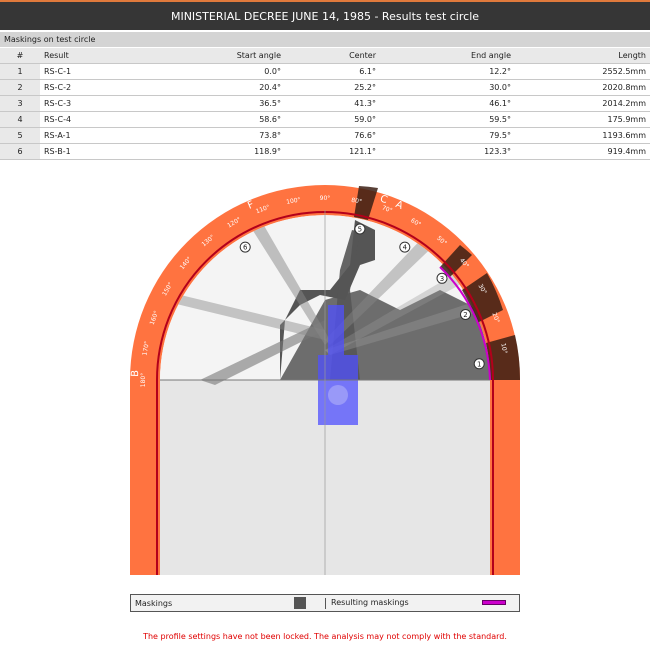 This screenshot has width=650, height=659. Describe the element at coordinates (100, 71) in the screenshot. I see `cell-result: RS-C-1` at that location.